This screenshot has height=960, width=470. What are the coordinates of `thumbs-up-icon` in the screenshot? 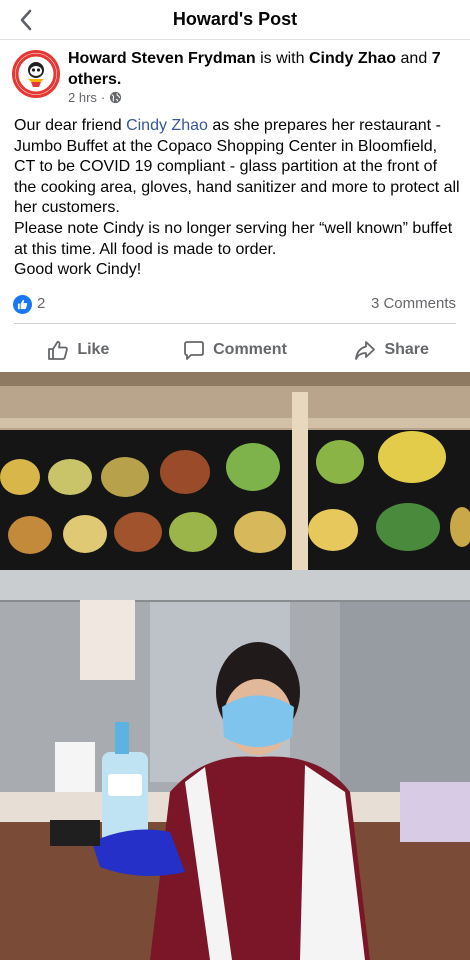 It's located at (22, 304).